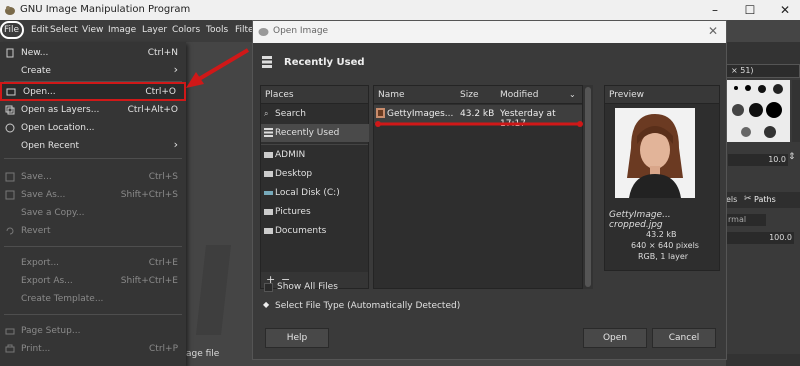  I want to click on menu-item-save: Save... Ctrl+S, so click(93, 177).